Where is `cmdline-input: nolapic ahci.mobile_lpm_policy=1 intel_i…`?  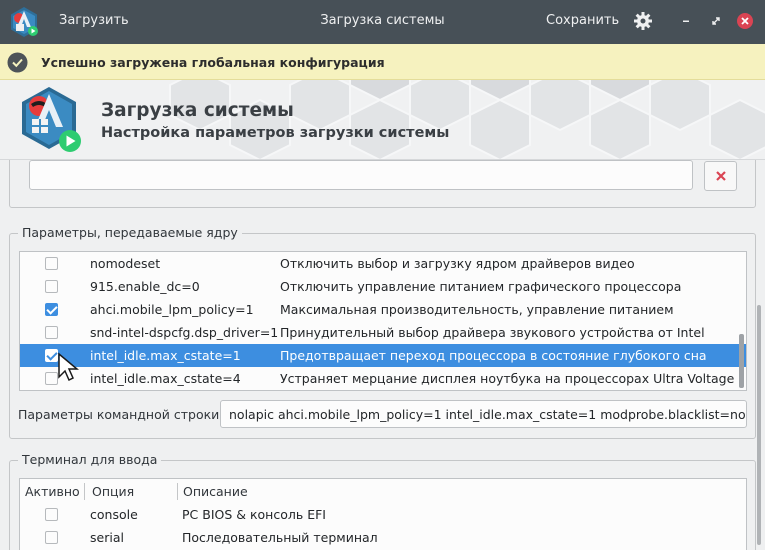
cmdline-input: nolapic ahci.mobile_lpm_policy=1 intel_i… is located at coordinates (483, 414).